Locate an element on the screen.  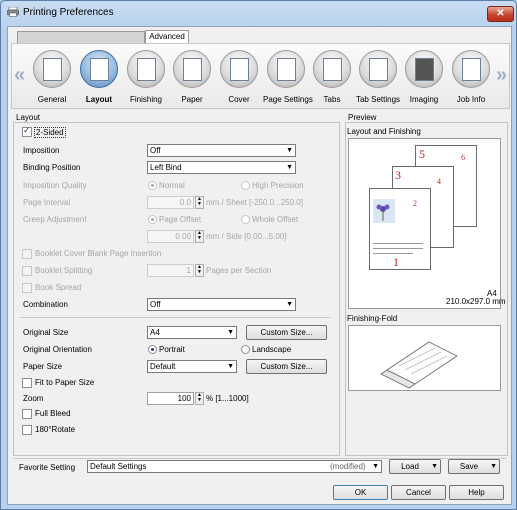
tab-cover-label: Cover is located at coordinates (239, 99).